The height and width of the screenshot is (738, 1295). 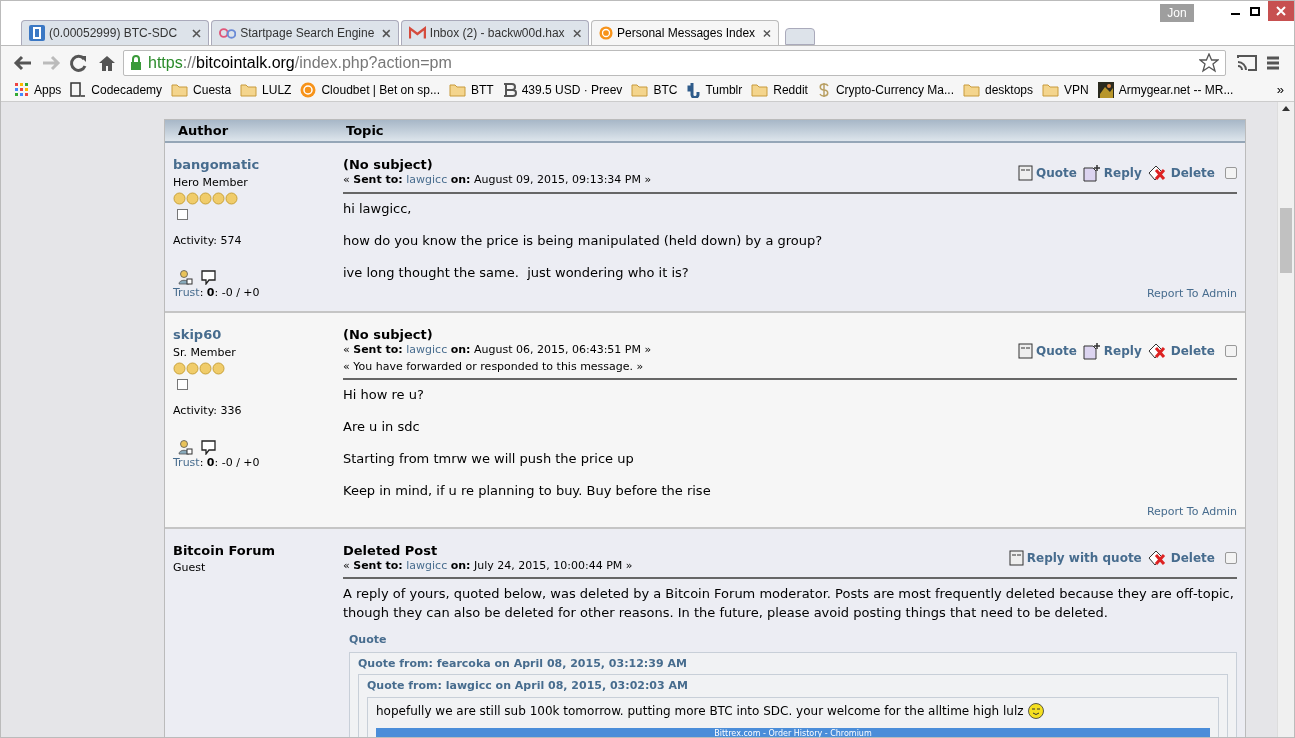 I want to click on bookmark: 439.5 USD · Preev, so click(x=562, y=90).